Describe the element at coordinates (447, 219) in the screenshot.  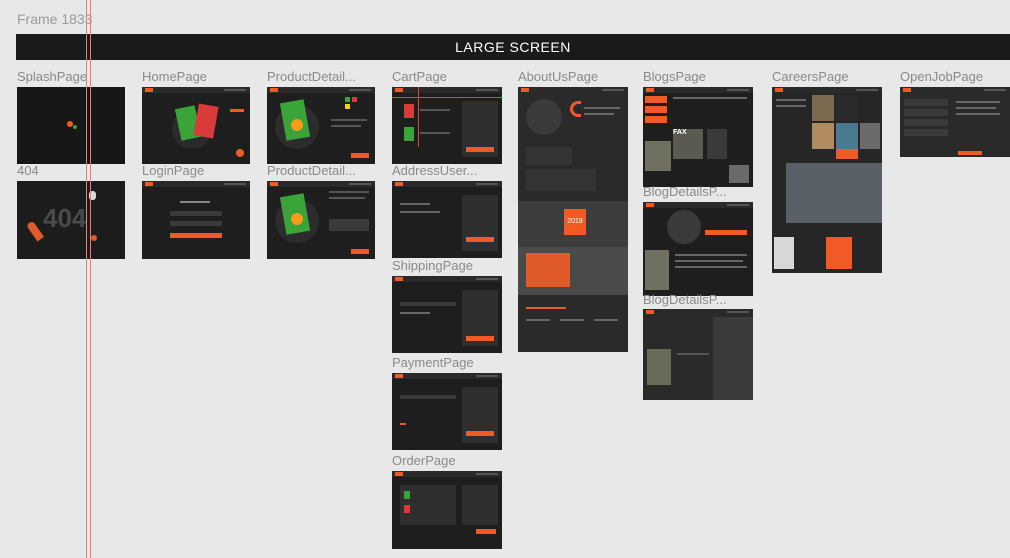
I see `thumb-address-user-page` at that location.